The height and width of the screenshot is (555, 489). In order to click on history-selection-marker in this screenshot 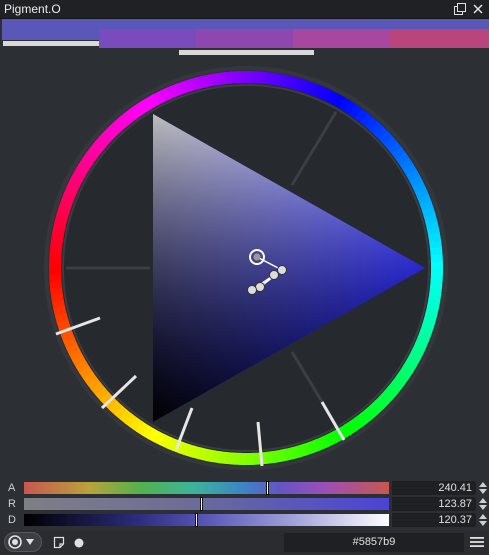, I will do `click(246, 52)`.